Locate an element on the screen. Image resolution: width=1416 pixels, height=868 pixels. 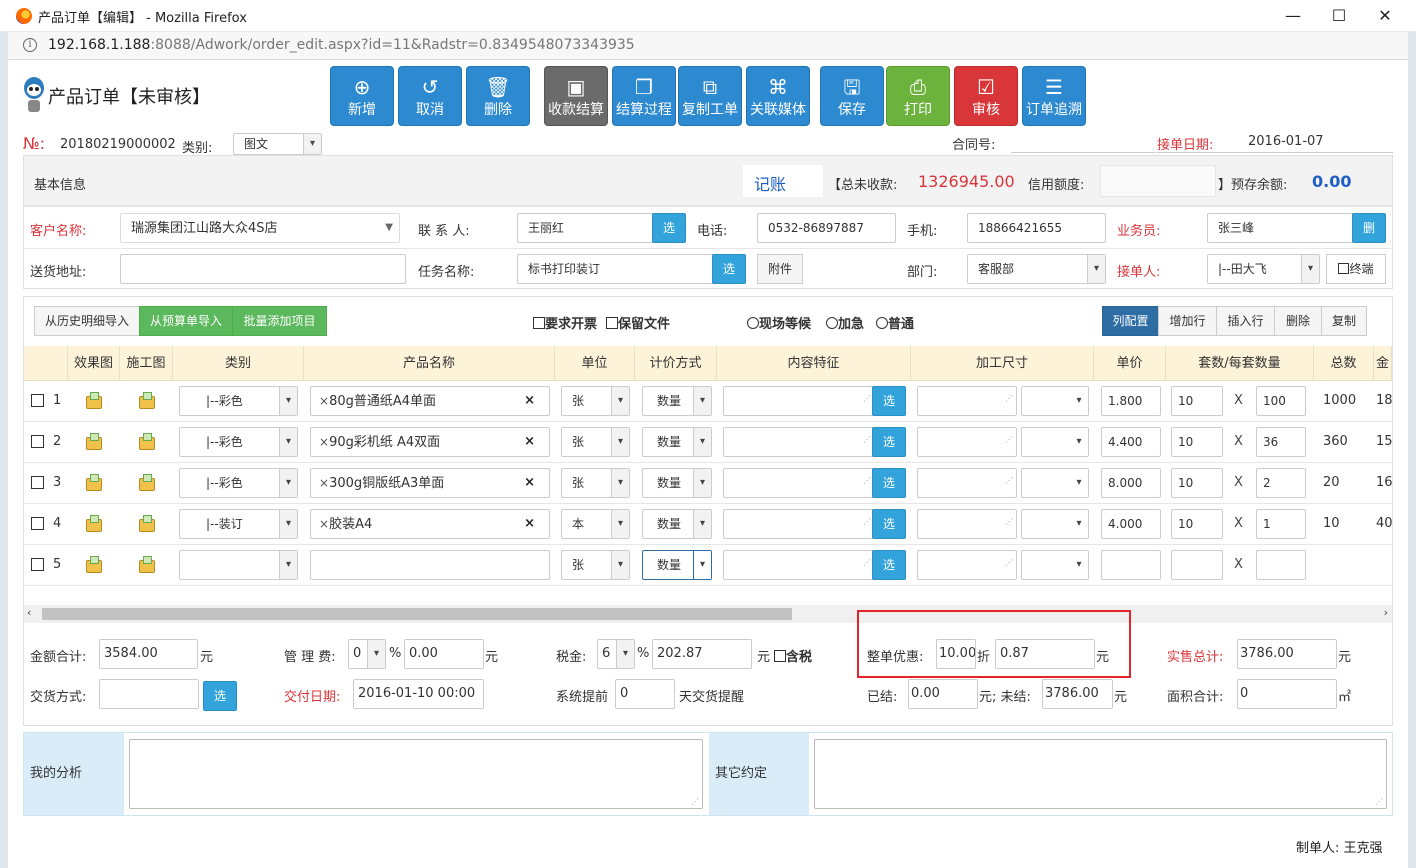
radio-wait: 现场等候 is located at coordinates (779, 322).